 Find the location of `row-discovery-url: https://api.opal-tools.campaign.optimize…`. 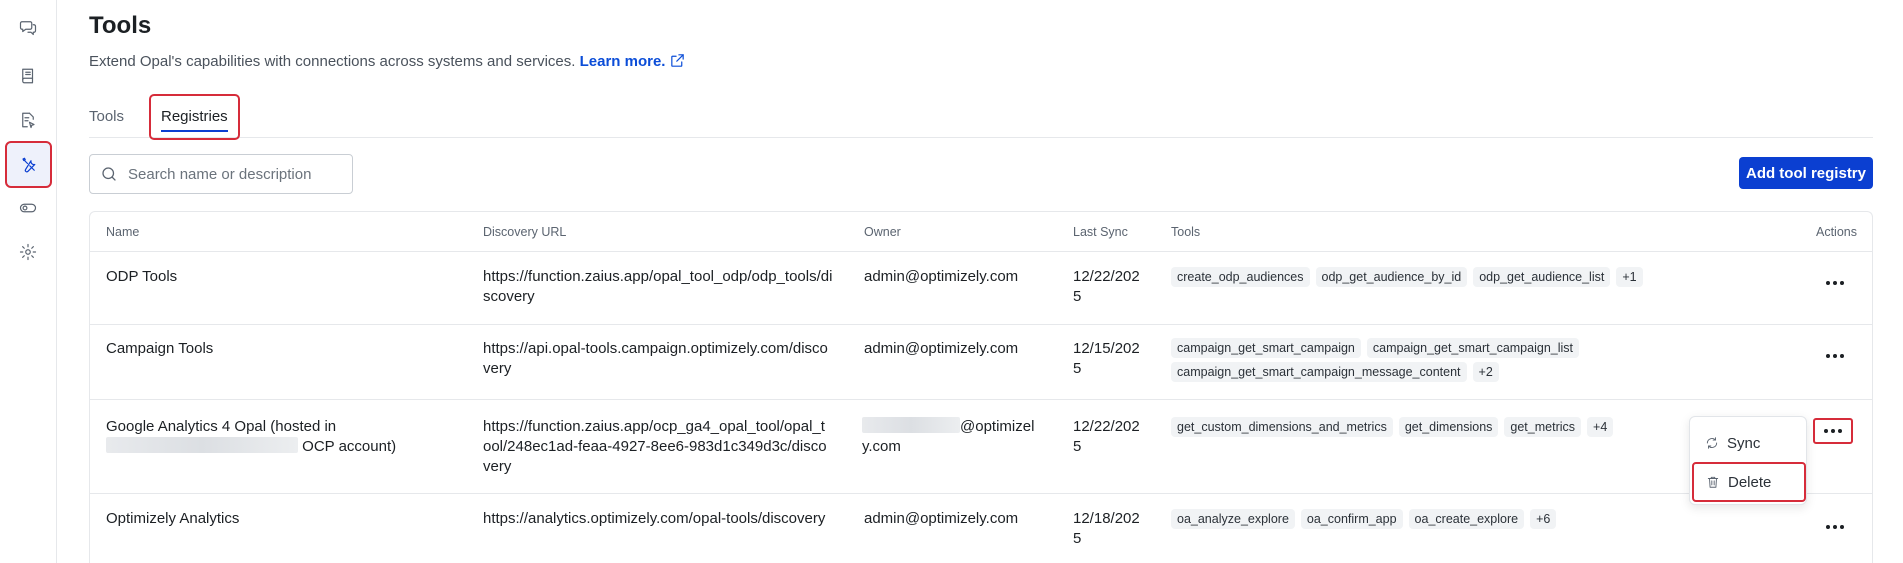

row-discovery-url: https://api.opal-tools.campaign.optimize… is located at coordinates (655, 358).